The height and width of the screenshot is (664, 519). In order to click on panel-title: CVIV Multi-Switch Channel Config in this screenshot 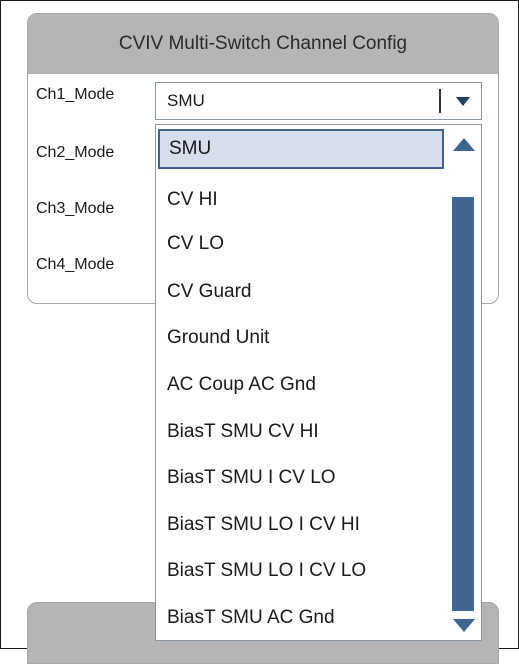, I will do `click(263, 43)`.